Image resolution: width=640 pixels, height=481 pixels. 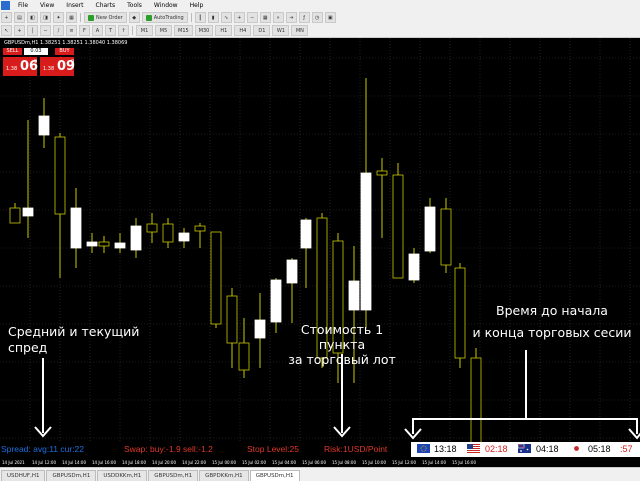 What do you see at coordinates (164, 17) in the screenshot?
I see `autotrading-button: AutoTrading` at bounding box center [164, 17].